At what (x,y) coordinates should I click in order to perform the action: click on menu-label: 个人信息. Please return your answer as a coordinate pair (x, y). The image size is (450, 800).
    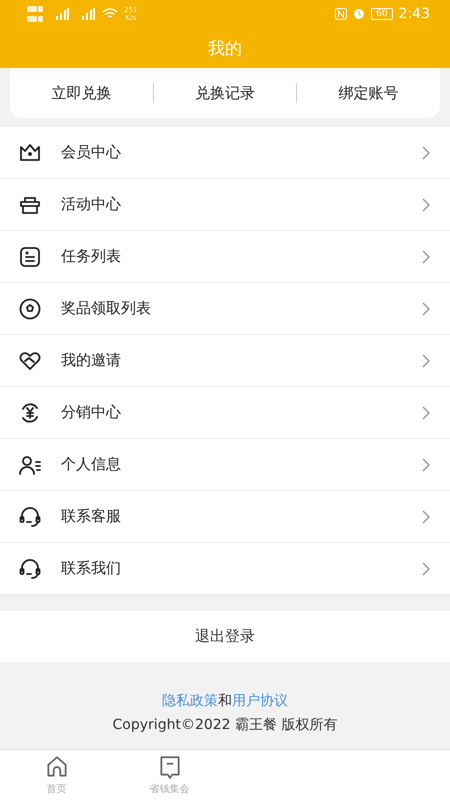
    Looking at the image, I should click on (91, 464).